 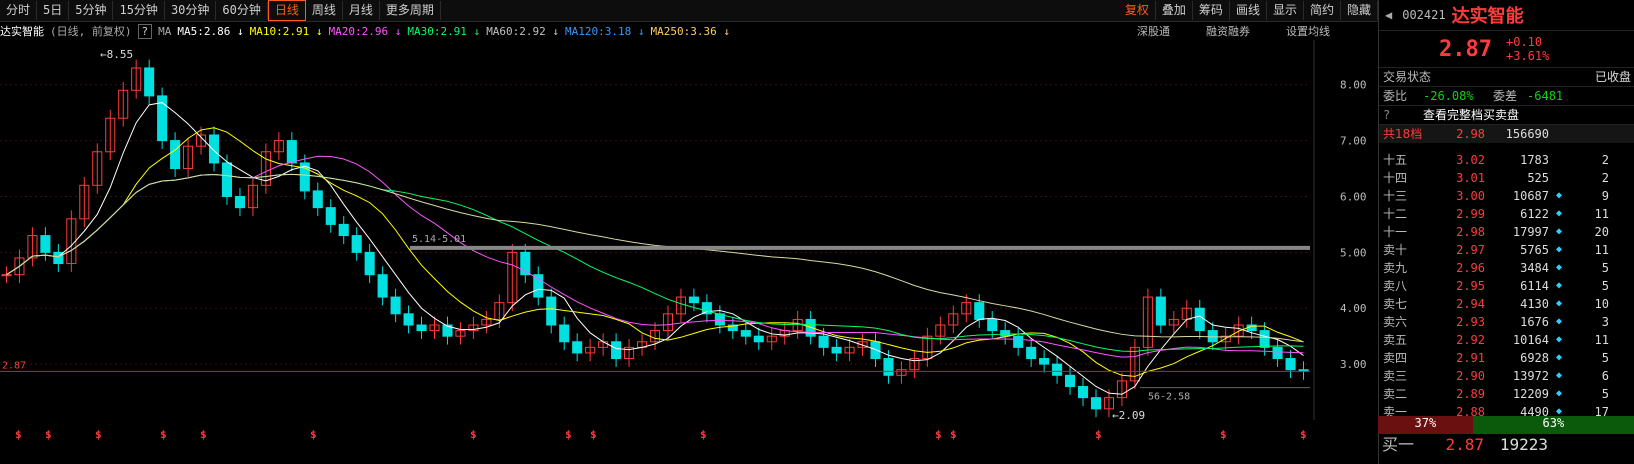 What do you see at coordinates (1228, 31) in the screenshot?
I see `info-link-1: 融资融券` at bounding box center [1228, 31].